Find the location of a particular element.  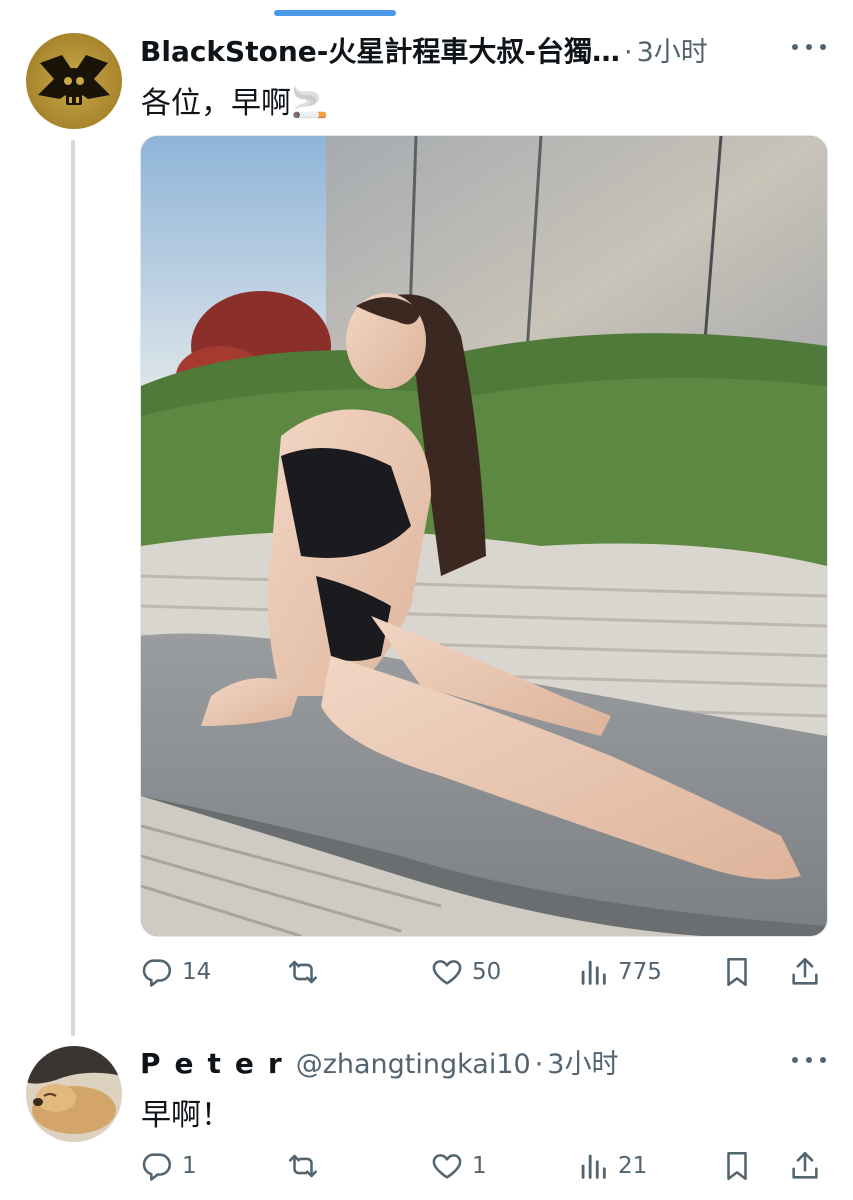

like-count: 1 is located at coordinates (479, 1166).